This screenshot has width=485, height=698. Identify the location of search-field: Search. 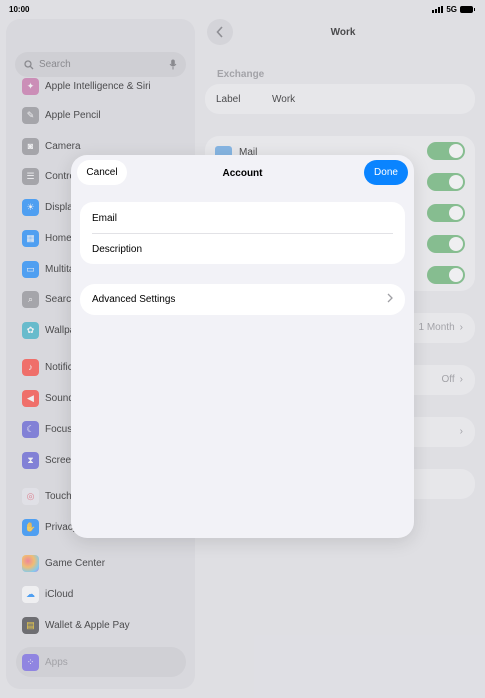
(100, 64).